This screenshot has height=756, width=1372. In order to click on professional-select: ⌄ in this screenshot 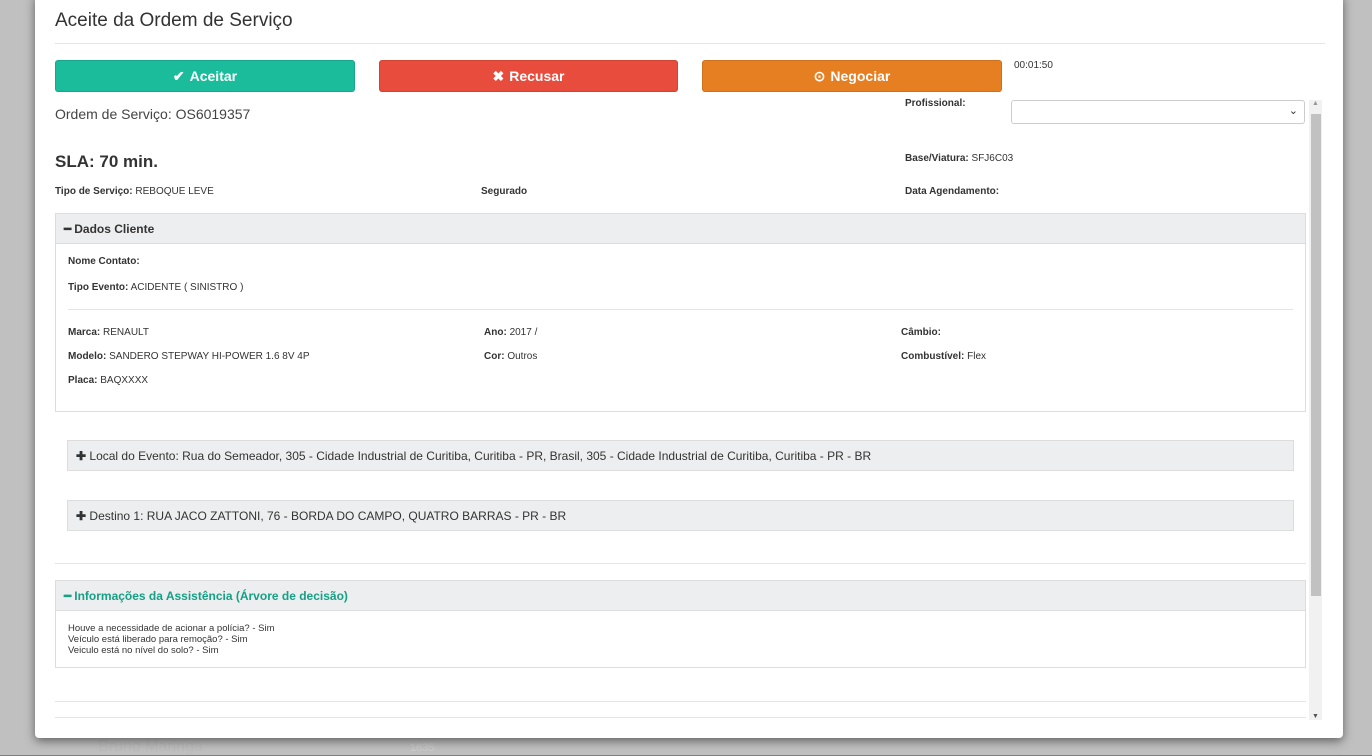, I will do `click(1158, 112)`.